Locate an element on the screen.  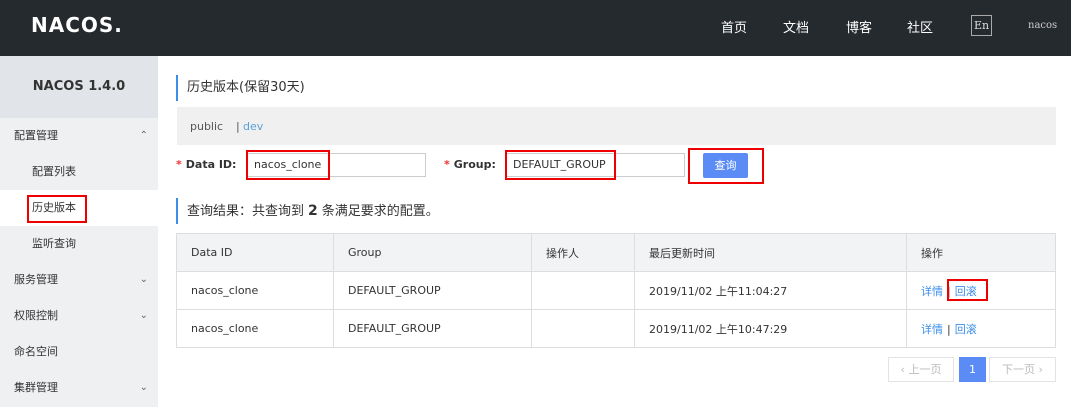
prev-page-button: ‹ 上一页 is located at coordinates (921, 369).